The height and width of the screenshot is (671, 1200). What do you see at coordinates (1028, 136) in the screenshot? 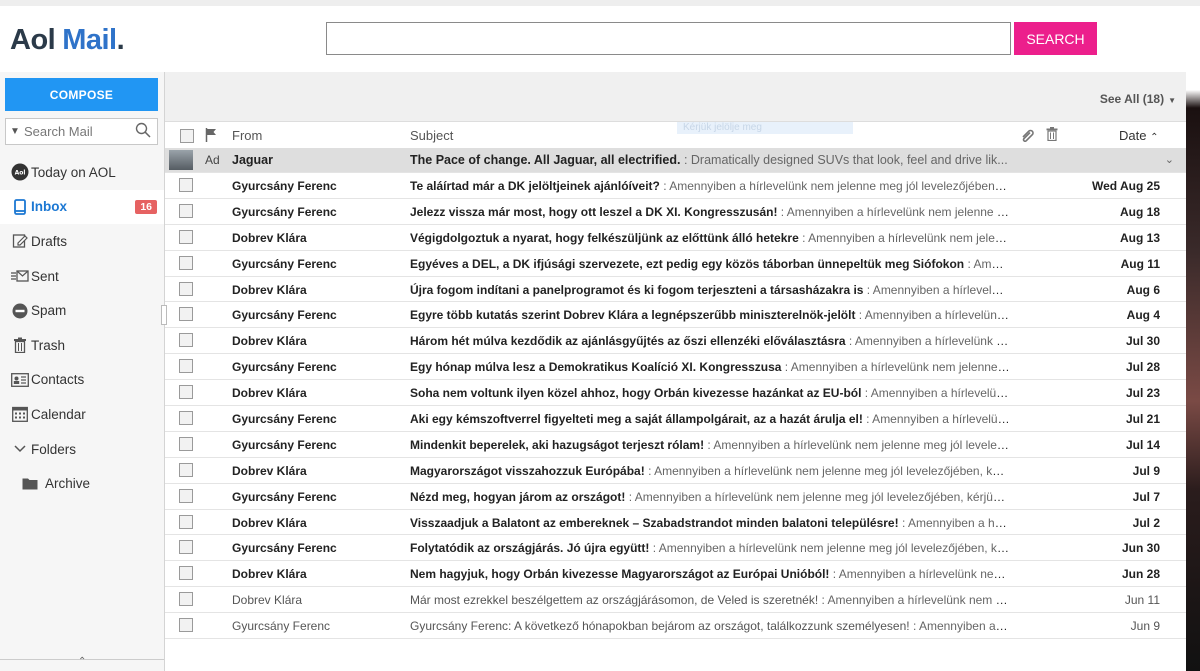
I see `attachment-icon` at bounding box center [1028, 136].